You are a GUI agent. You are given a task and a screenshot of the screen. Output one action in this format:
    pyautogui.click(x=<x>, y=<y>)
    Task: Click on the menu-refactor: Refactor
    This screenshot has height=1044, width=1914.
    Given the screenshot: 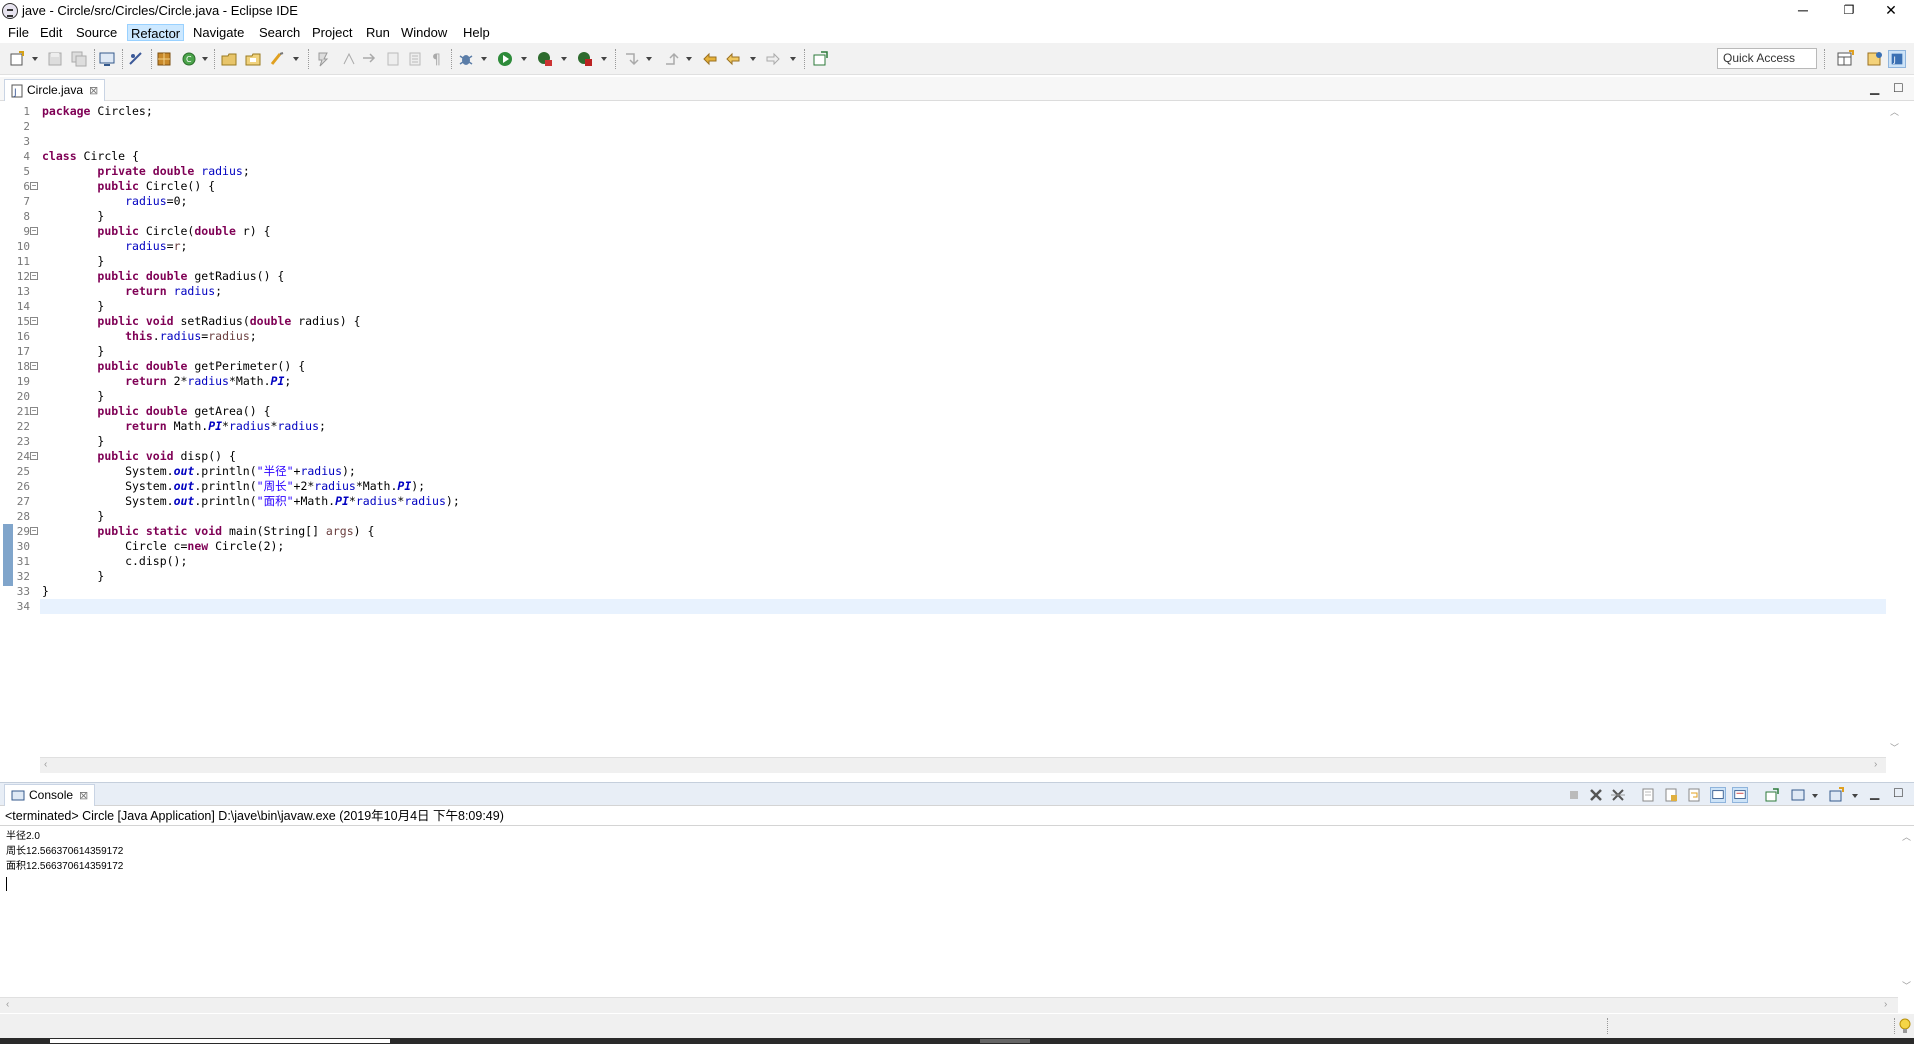 What is the action you would take?
    pyautogui.click(x=156, y=32)
    